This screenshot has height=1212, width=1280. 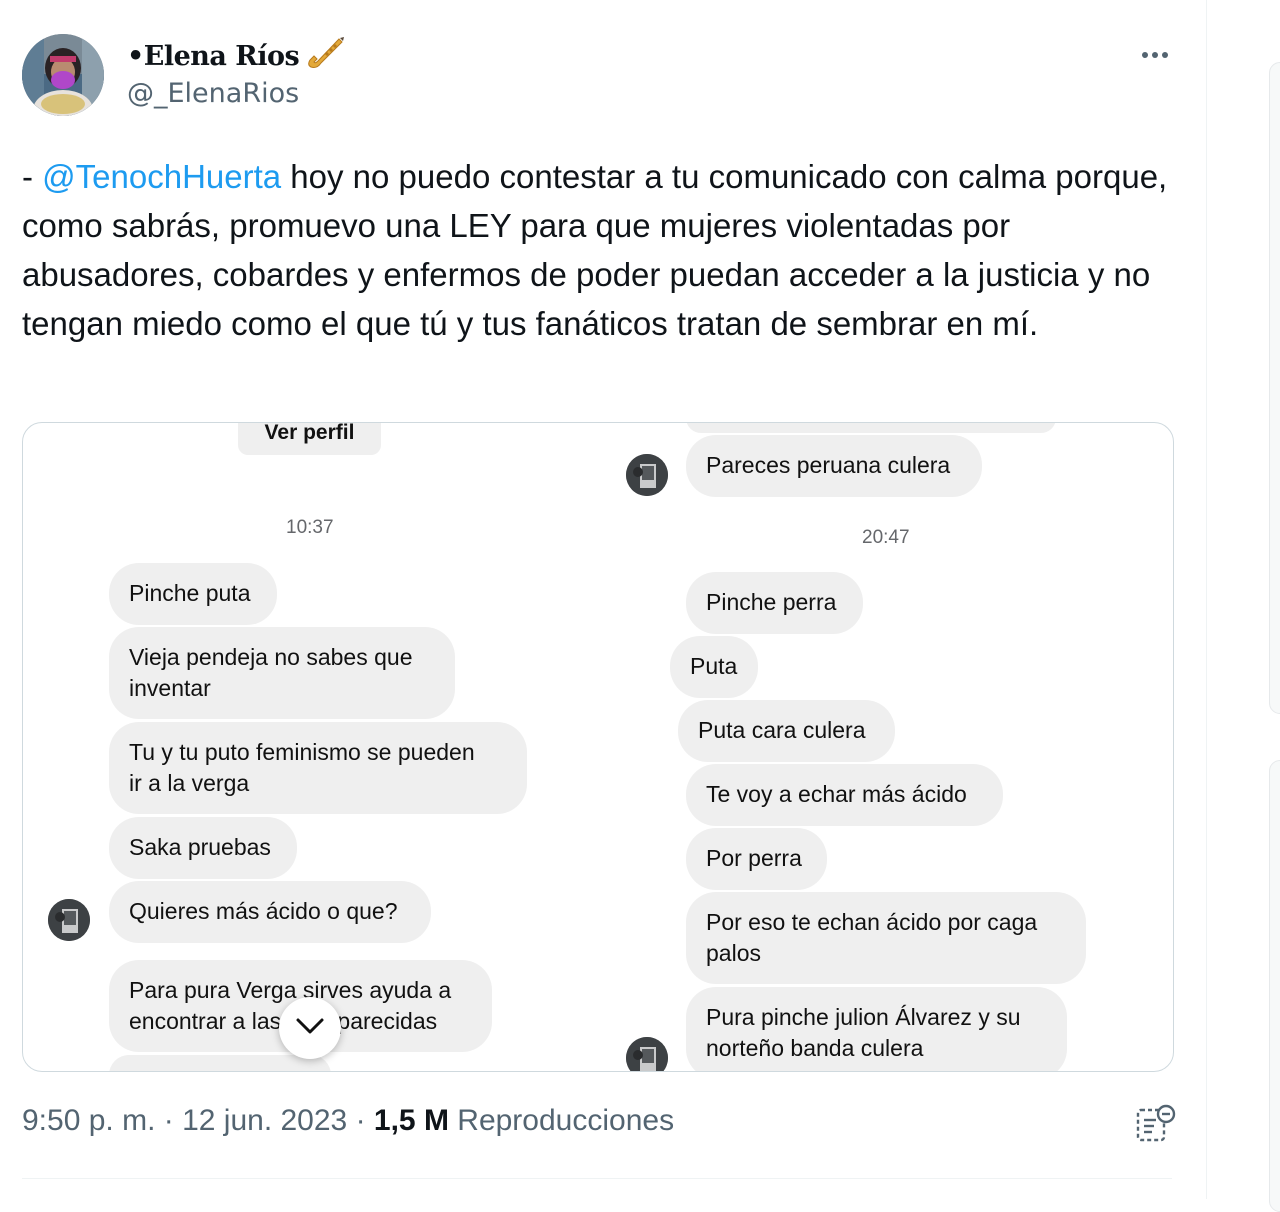 I want to click on author-name-text: •Elena Ríos, so click(x=213, y=56).